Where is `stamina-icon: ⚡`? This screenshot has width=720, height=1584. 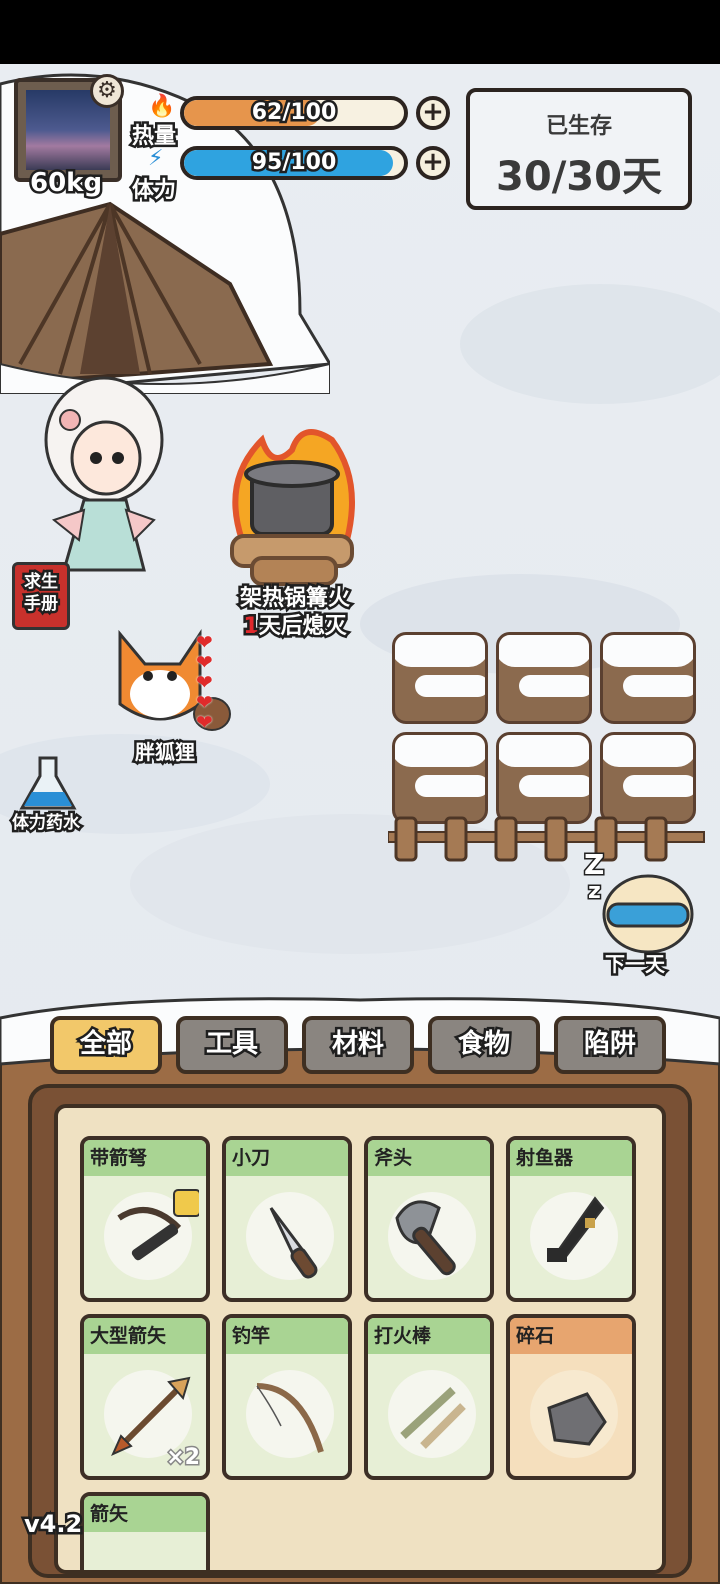
stamina-icon: ⚡ is located at coordinates (156, 158).